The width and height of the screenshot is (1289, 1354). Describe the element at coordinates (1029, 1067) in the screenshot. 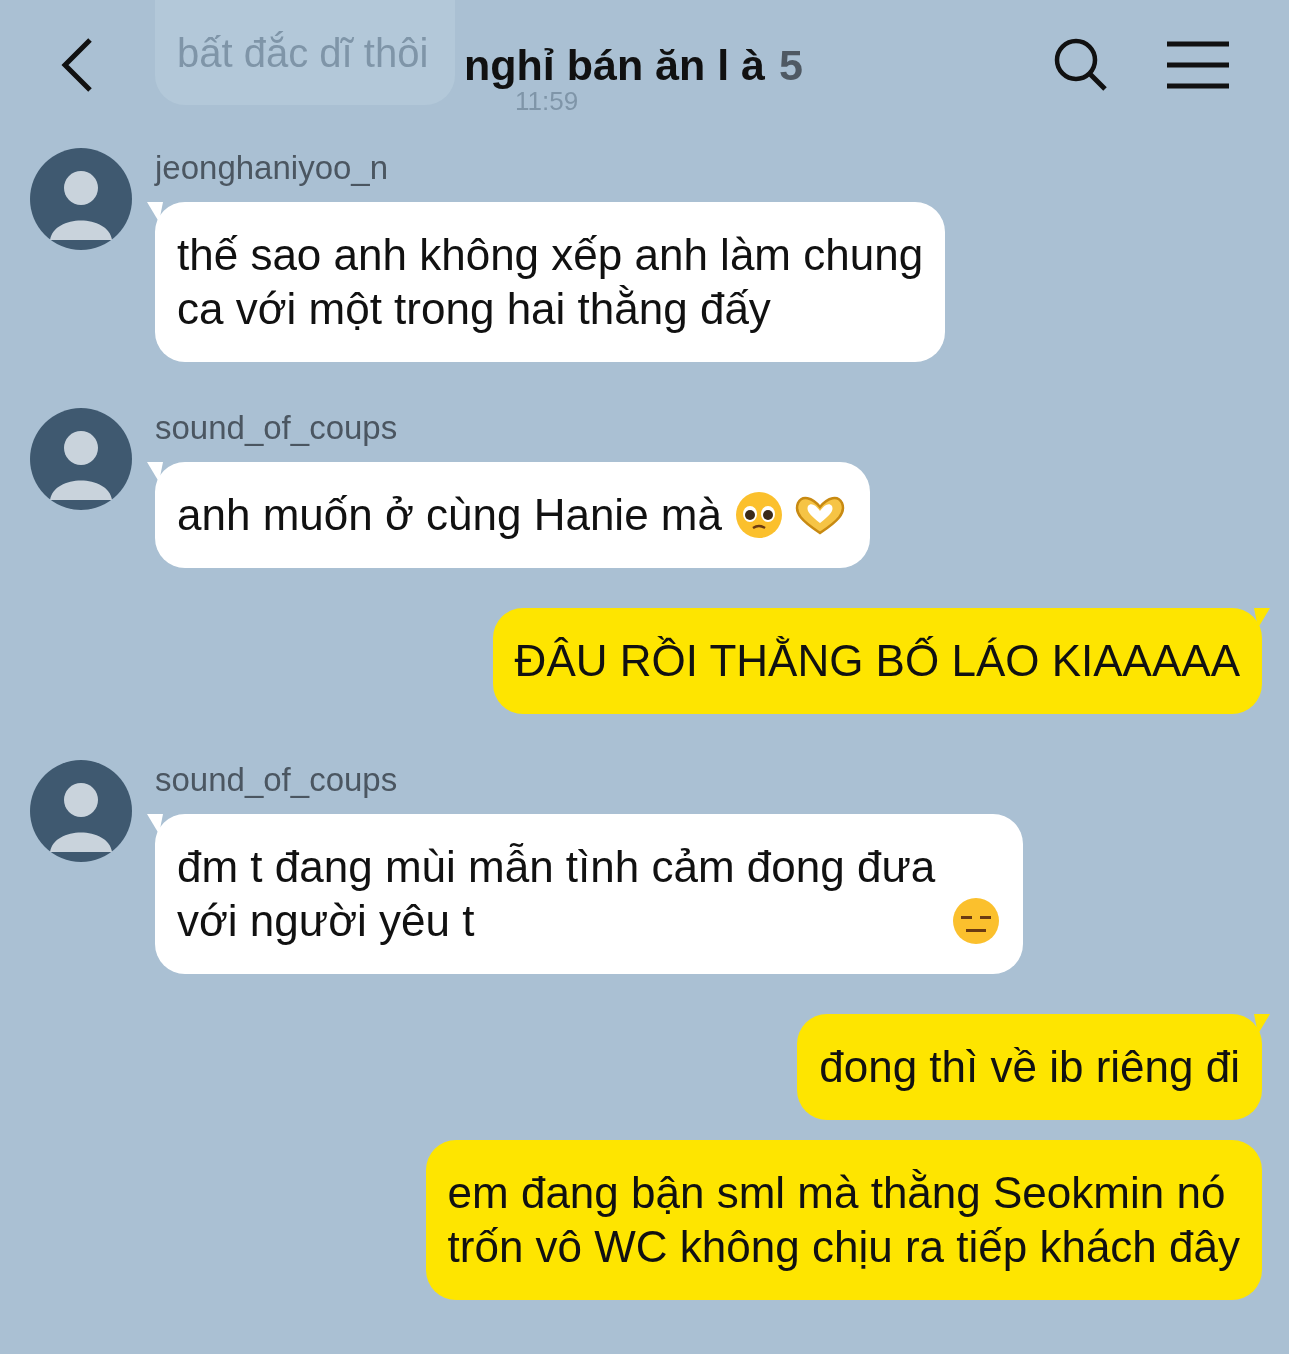

I see `message-text: đong thì về ib riêng đi` at that location.